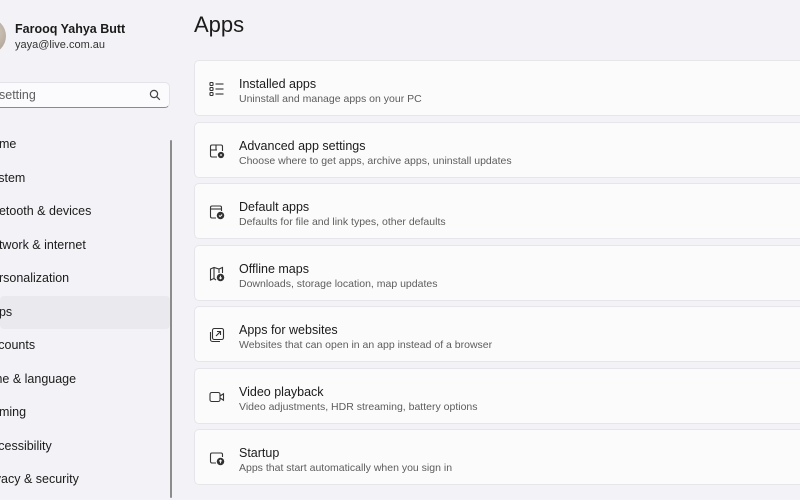  Describe the element at coordinates (338, 283) in the screenshot. I see `card-subtitle: Downloads, storage location, map updates` at that location.